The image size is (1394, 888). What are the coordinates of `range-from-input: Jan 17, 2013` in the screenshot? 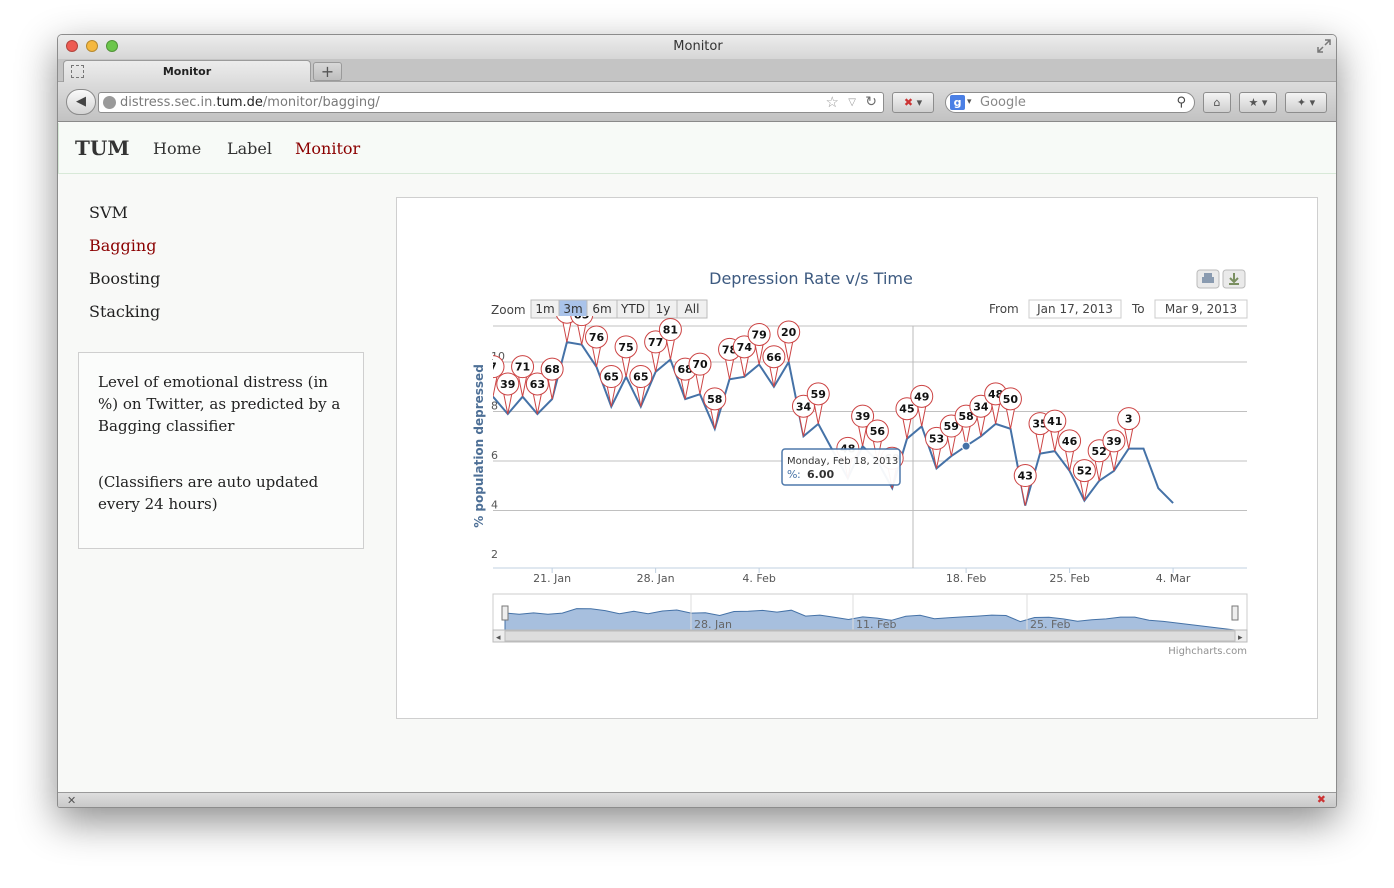 It's located at (1075, 309).